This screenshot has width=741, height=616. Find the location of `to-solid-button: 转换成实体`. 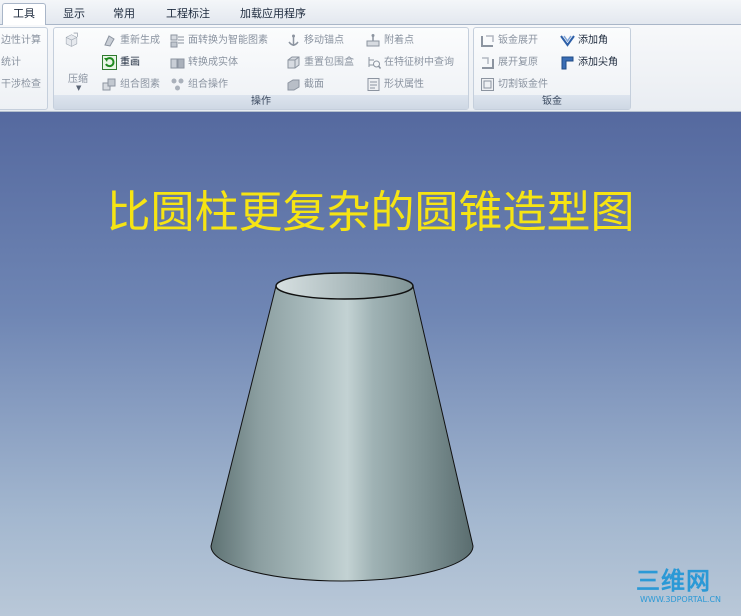

to-solid-button: 转换成实体 is located at coordinates (204, 62).